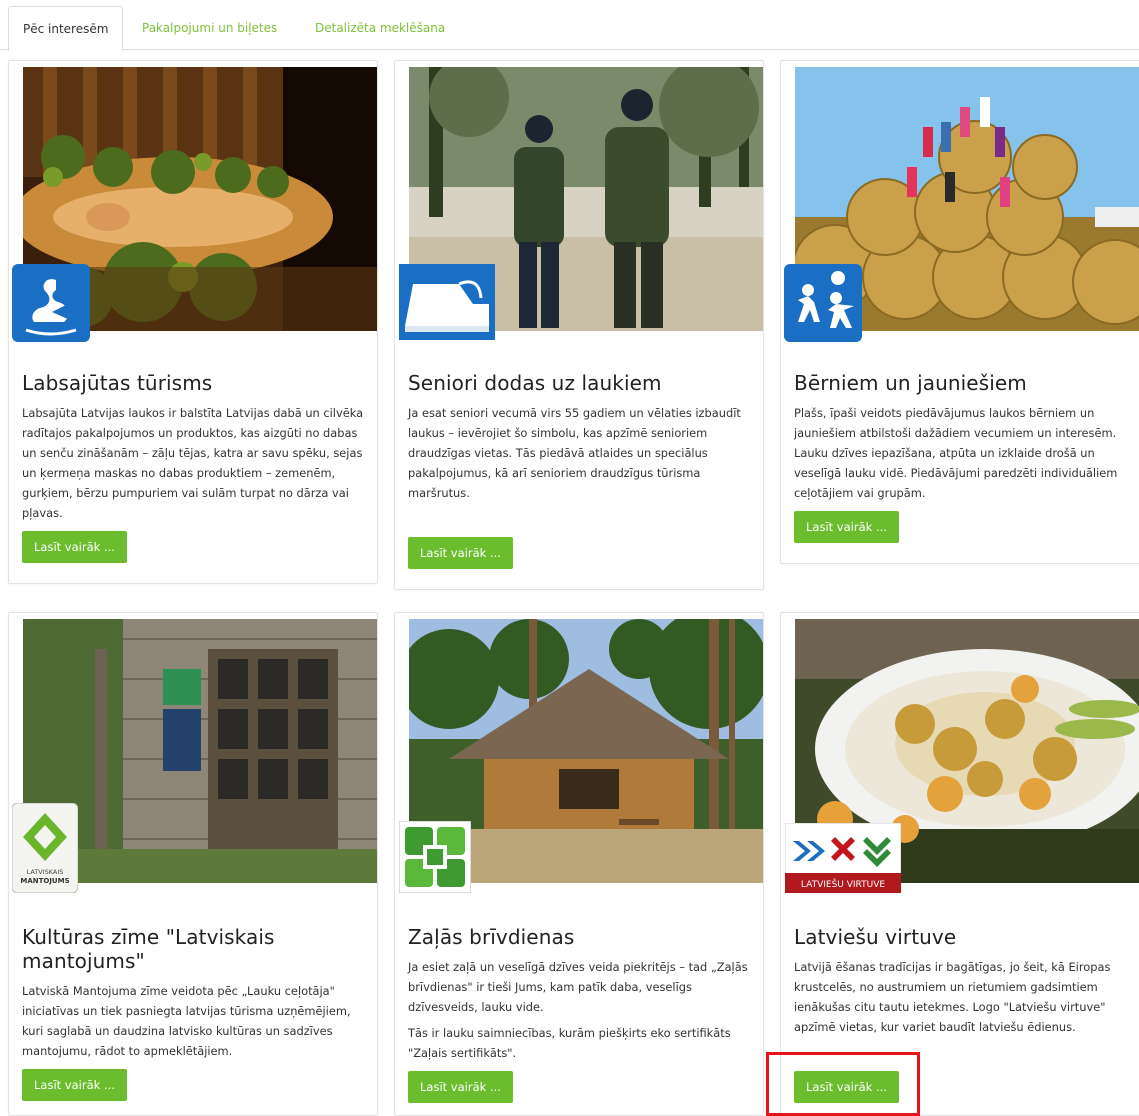 Image resolution: width=1139 pixels, height=1116 pixels. What do you see at coordinates (535, 383) in the screenshot?
I see `card-title: Seniori dodas uz laukiem` at bounding box center [535, 383].